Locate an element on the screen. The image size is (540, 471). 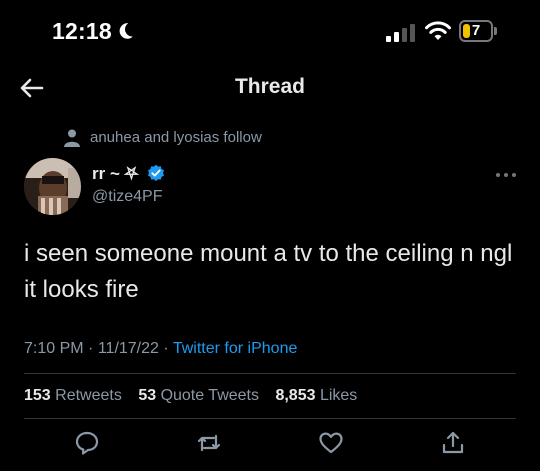
avatar-image is located at coordinates (52, 186).